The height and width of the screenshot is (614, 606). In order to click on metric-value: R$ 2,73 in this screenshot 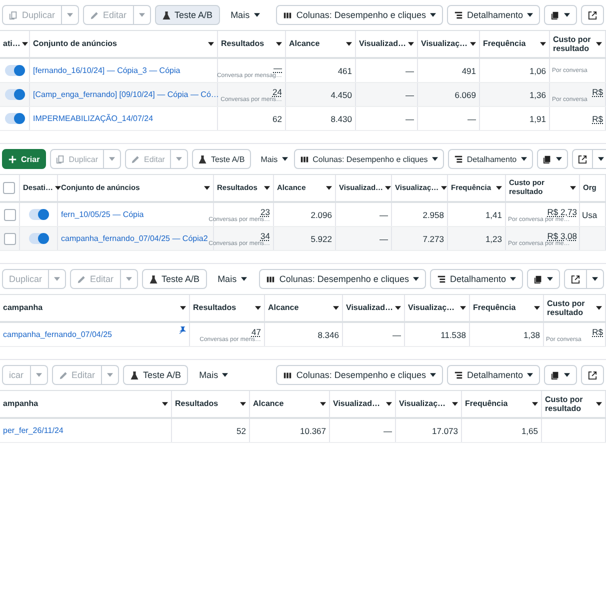, I will do `click(562, 211)`.